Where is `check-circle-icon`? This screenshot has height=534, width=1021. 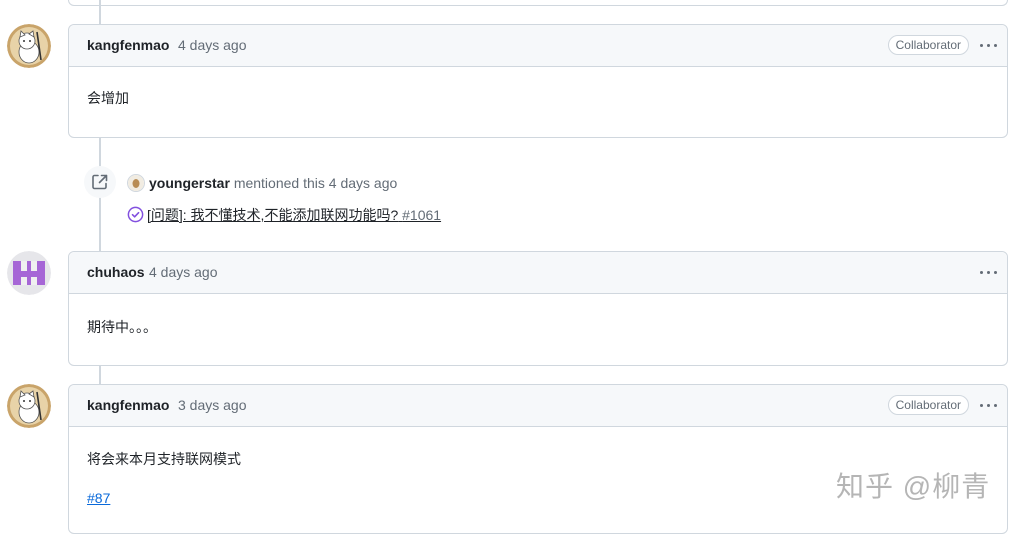
check-circle-icon is located at coordinates (135, 214).